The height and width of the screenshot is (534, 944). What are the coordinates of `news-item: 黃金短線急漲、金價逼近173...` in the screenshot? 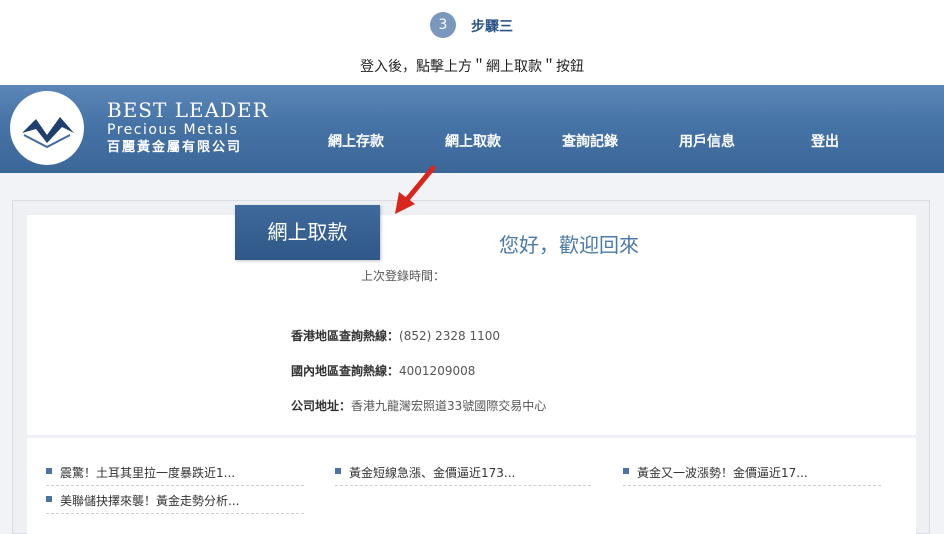 It's located at (463, 475).